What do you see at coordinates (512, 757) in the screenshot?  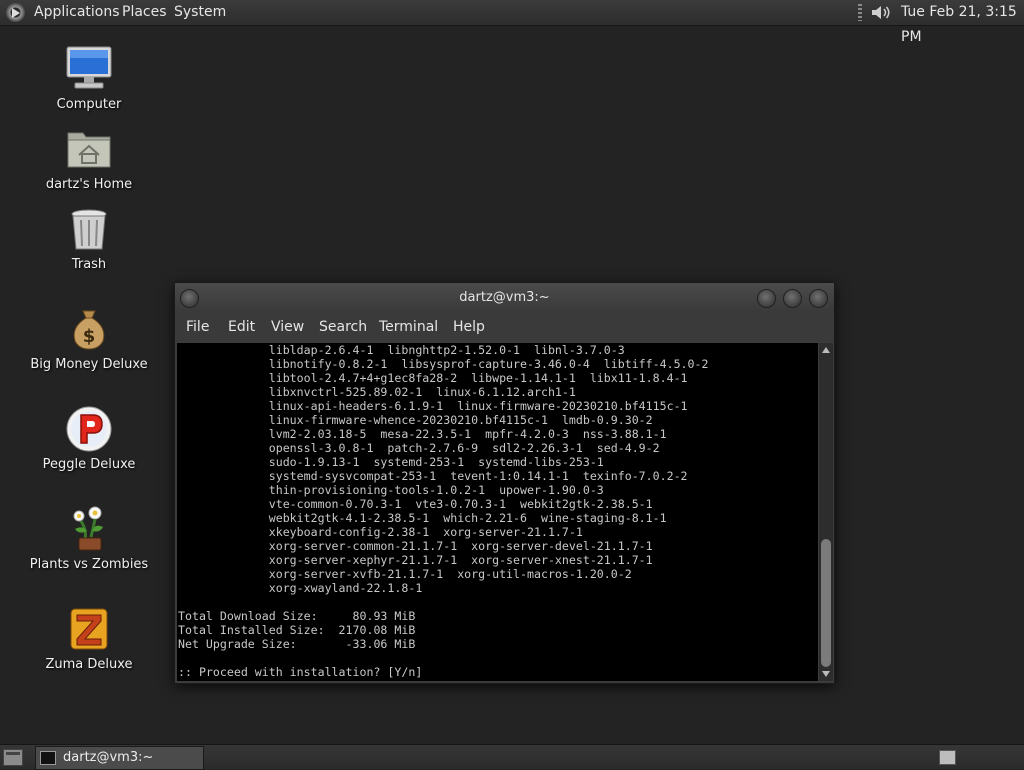 I see `bottom-panel: dartz@vm3:~` at bounding box center [512, 757].